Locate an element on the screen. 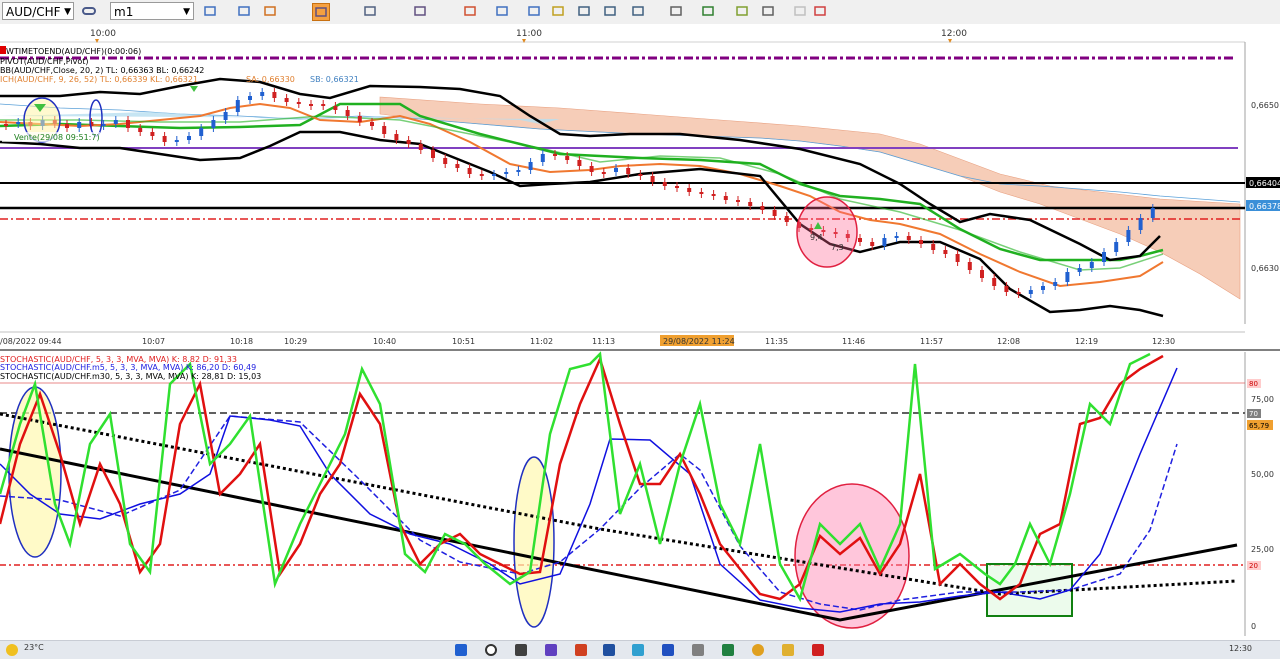 The width and height of the screenshot is (1280, 659). eraser-icon is located at coordinates (801, 12).